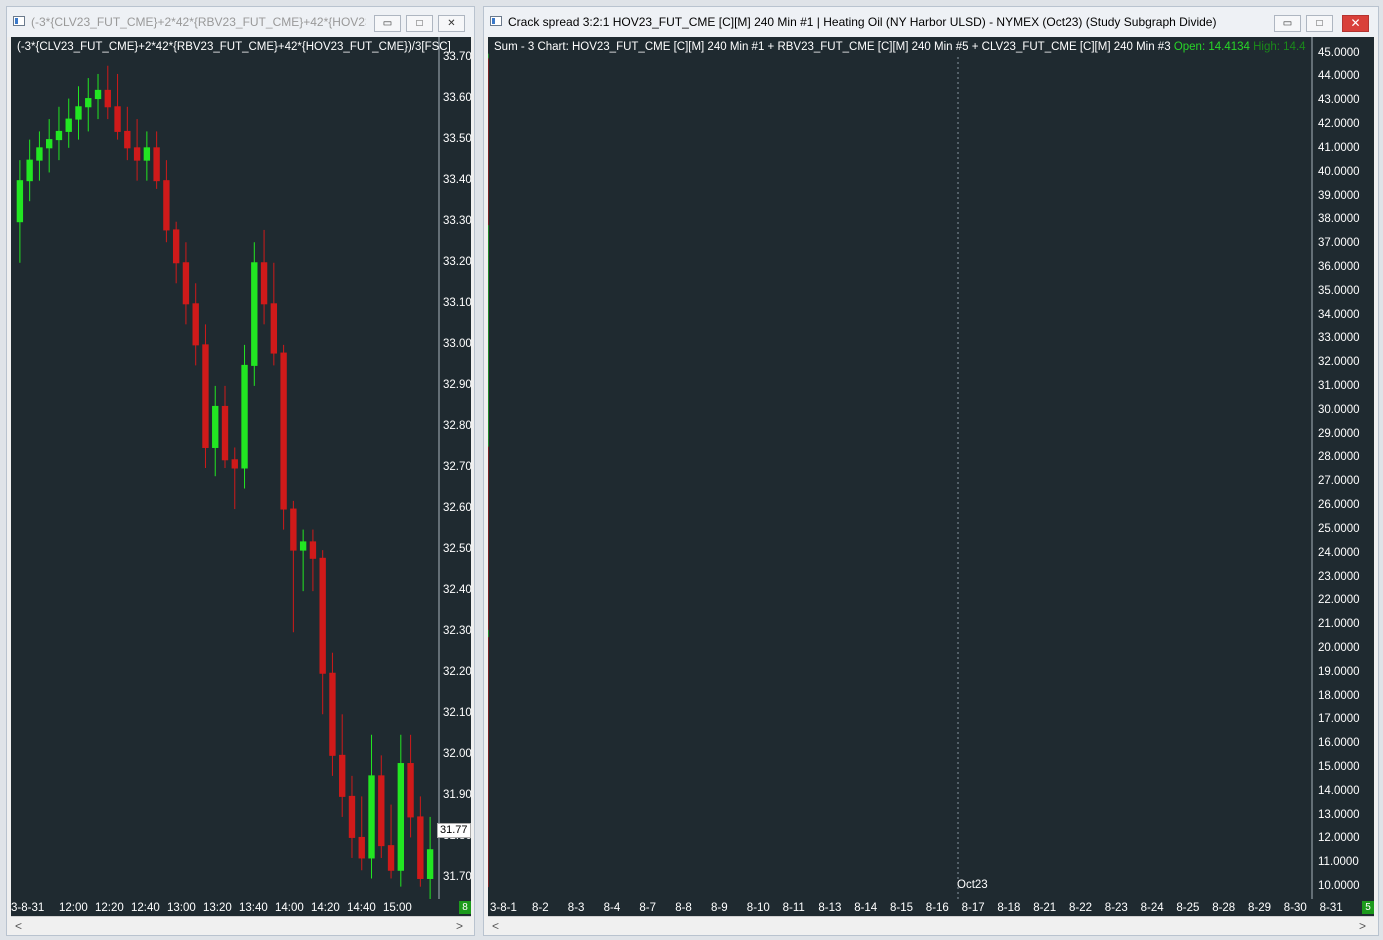  What do you see at coordinates (1152, 908) in the screenshot?
I see `date-tick-label: 8-24` at bounding box center [1152, 908].